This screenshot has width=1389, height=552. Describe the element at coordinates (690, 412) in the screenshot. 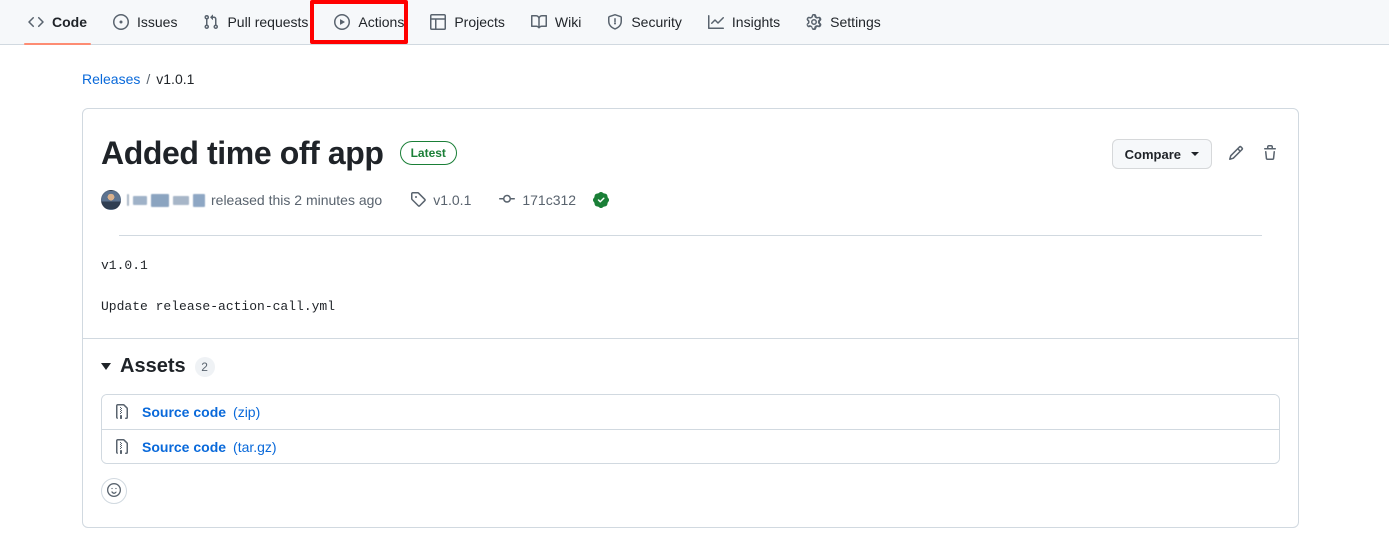

I see `list-item: Source code (zip)` at that location.